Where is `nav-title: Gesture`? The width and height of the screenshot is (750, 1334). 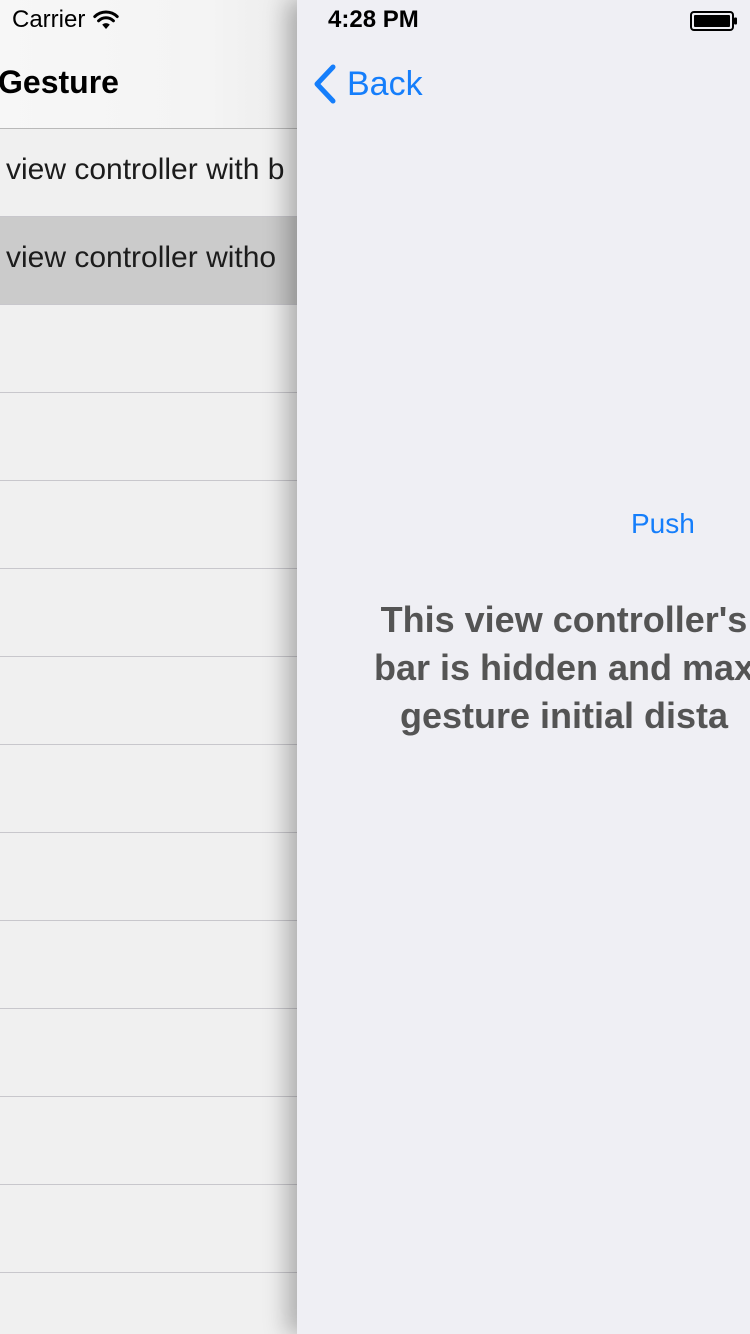
nav-title: Gesture is located at coordinates (59, 82).